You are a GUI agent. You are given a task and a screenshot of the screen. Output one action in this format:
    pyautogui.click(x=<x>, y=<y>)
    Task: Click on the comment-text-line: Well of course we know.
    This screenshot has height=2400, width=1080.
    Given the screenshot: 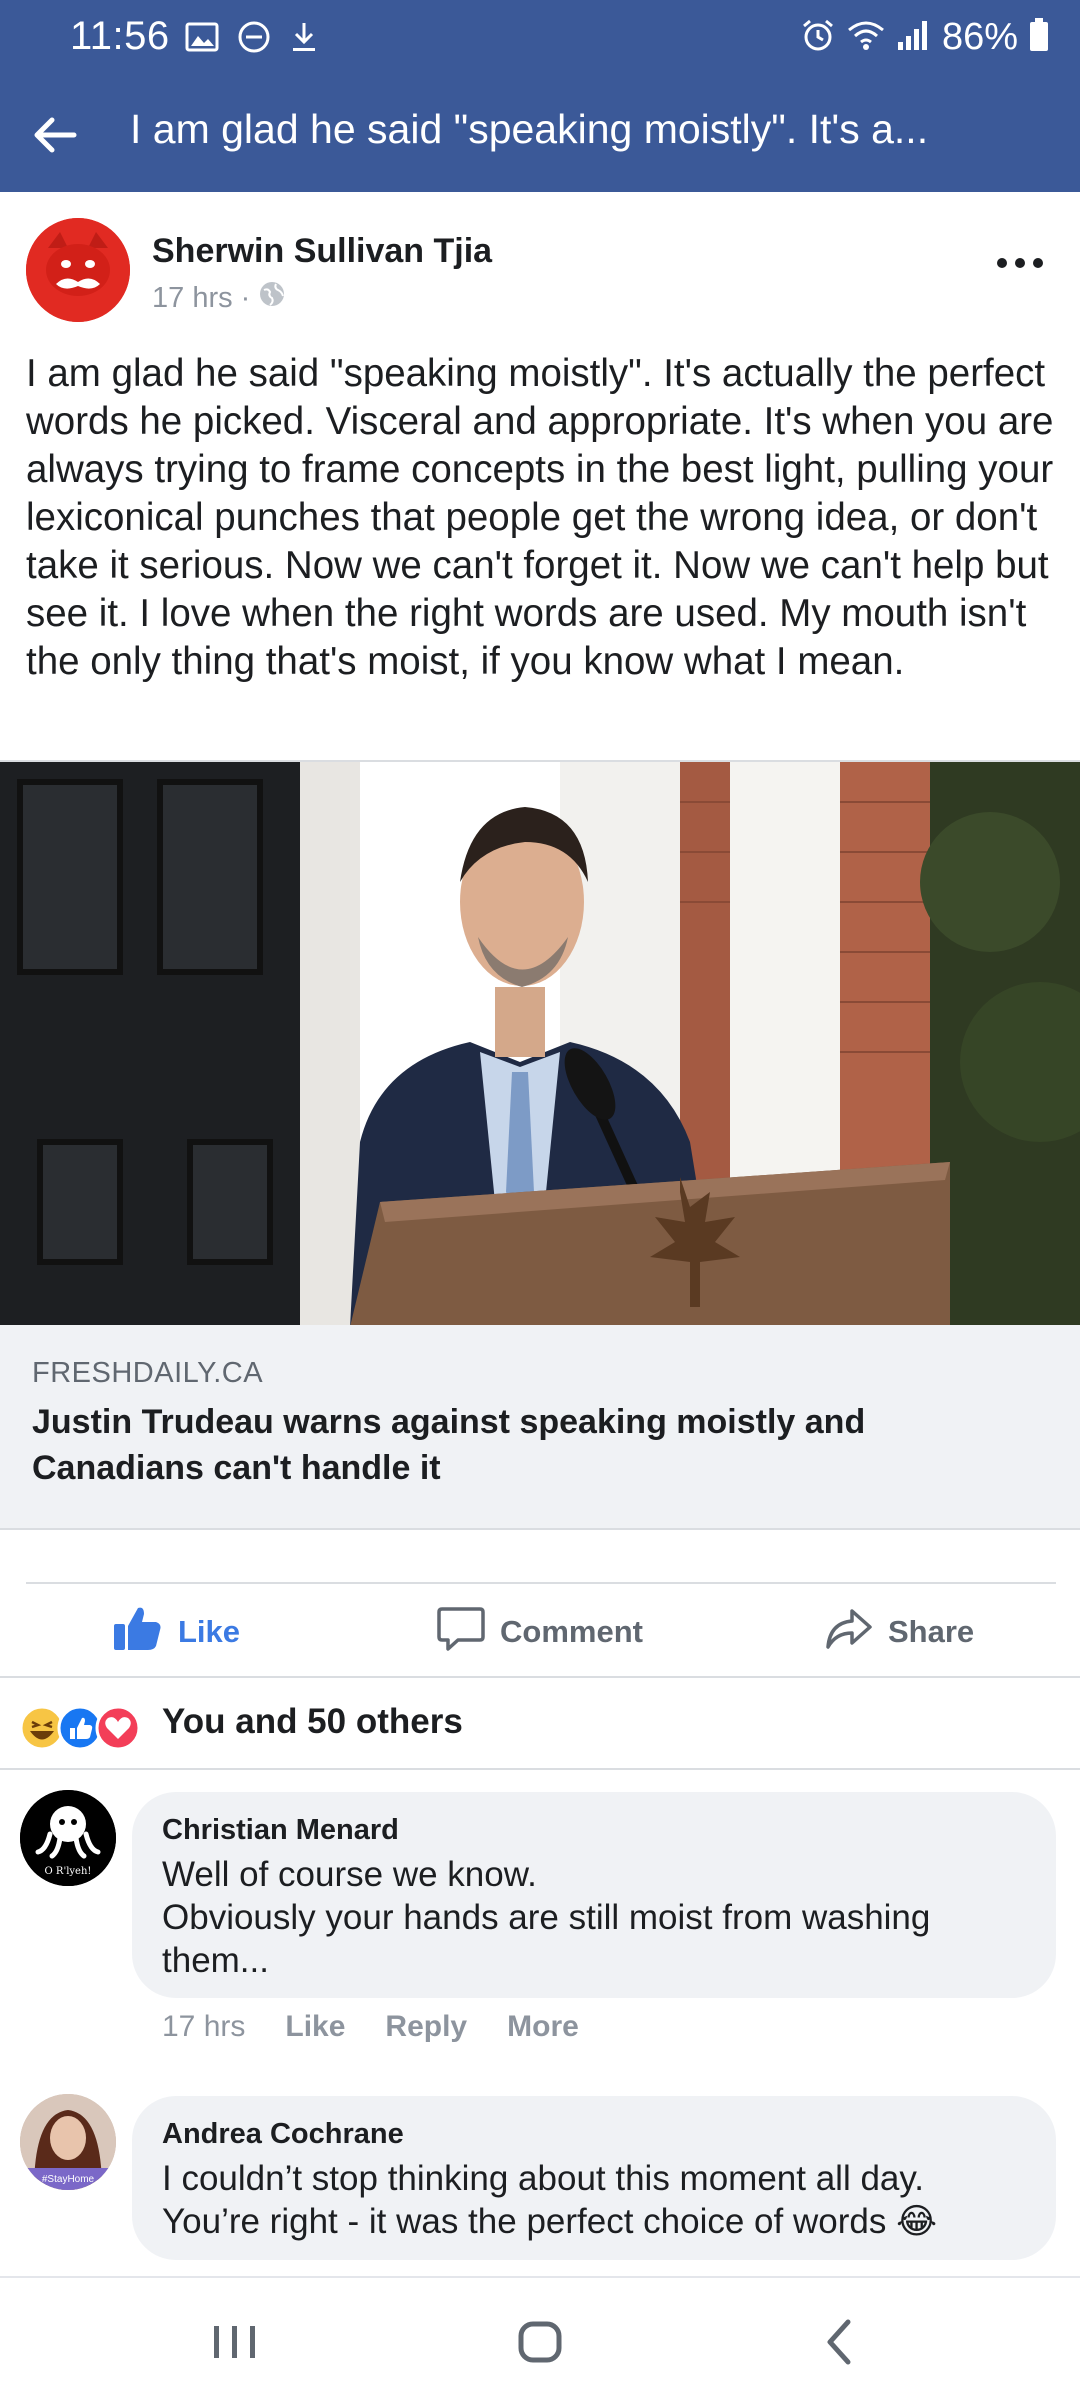 What is the action you would take?
    pyautogui.click(x=349, y=1874)
    